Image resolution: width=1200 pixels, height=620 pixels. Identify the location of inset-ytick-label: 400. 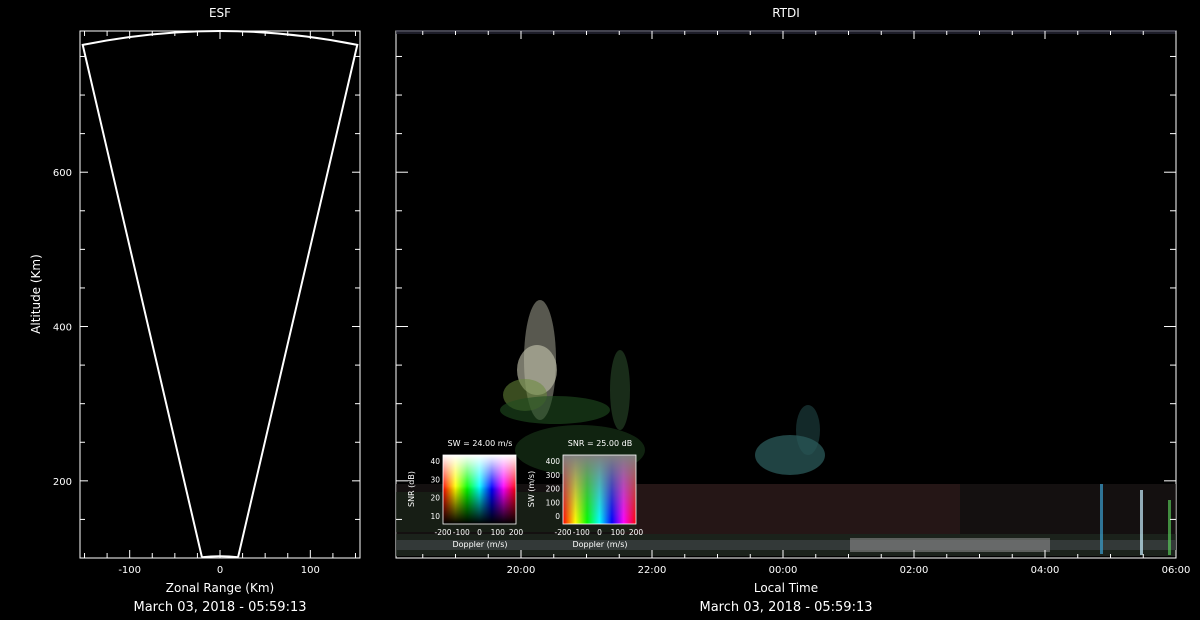
(553, 461).